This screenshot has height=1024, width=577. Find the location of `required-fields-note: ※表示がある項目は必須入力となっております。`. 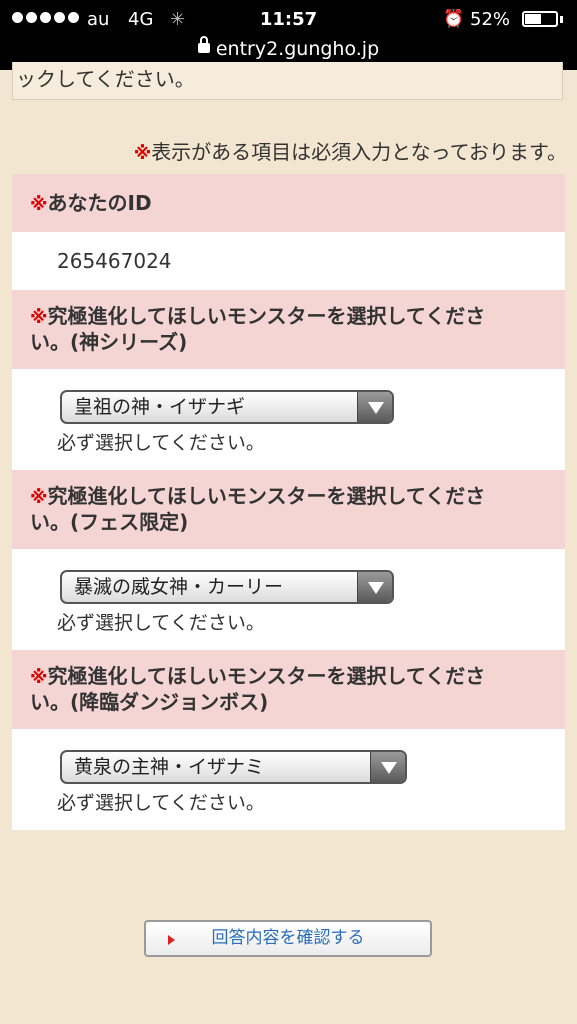

required-fields-note: ※表示がある項目は必須入力となっております。 is located at coordinates (350, 150).